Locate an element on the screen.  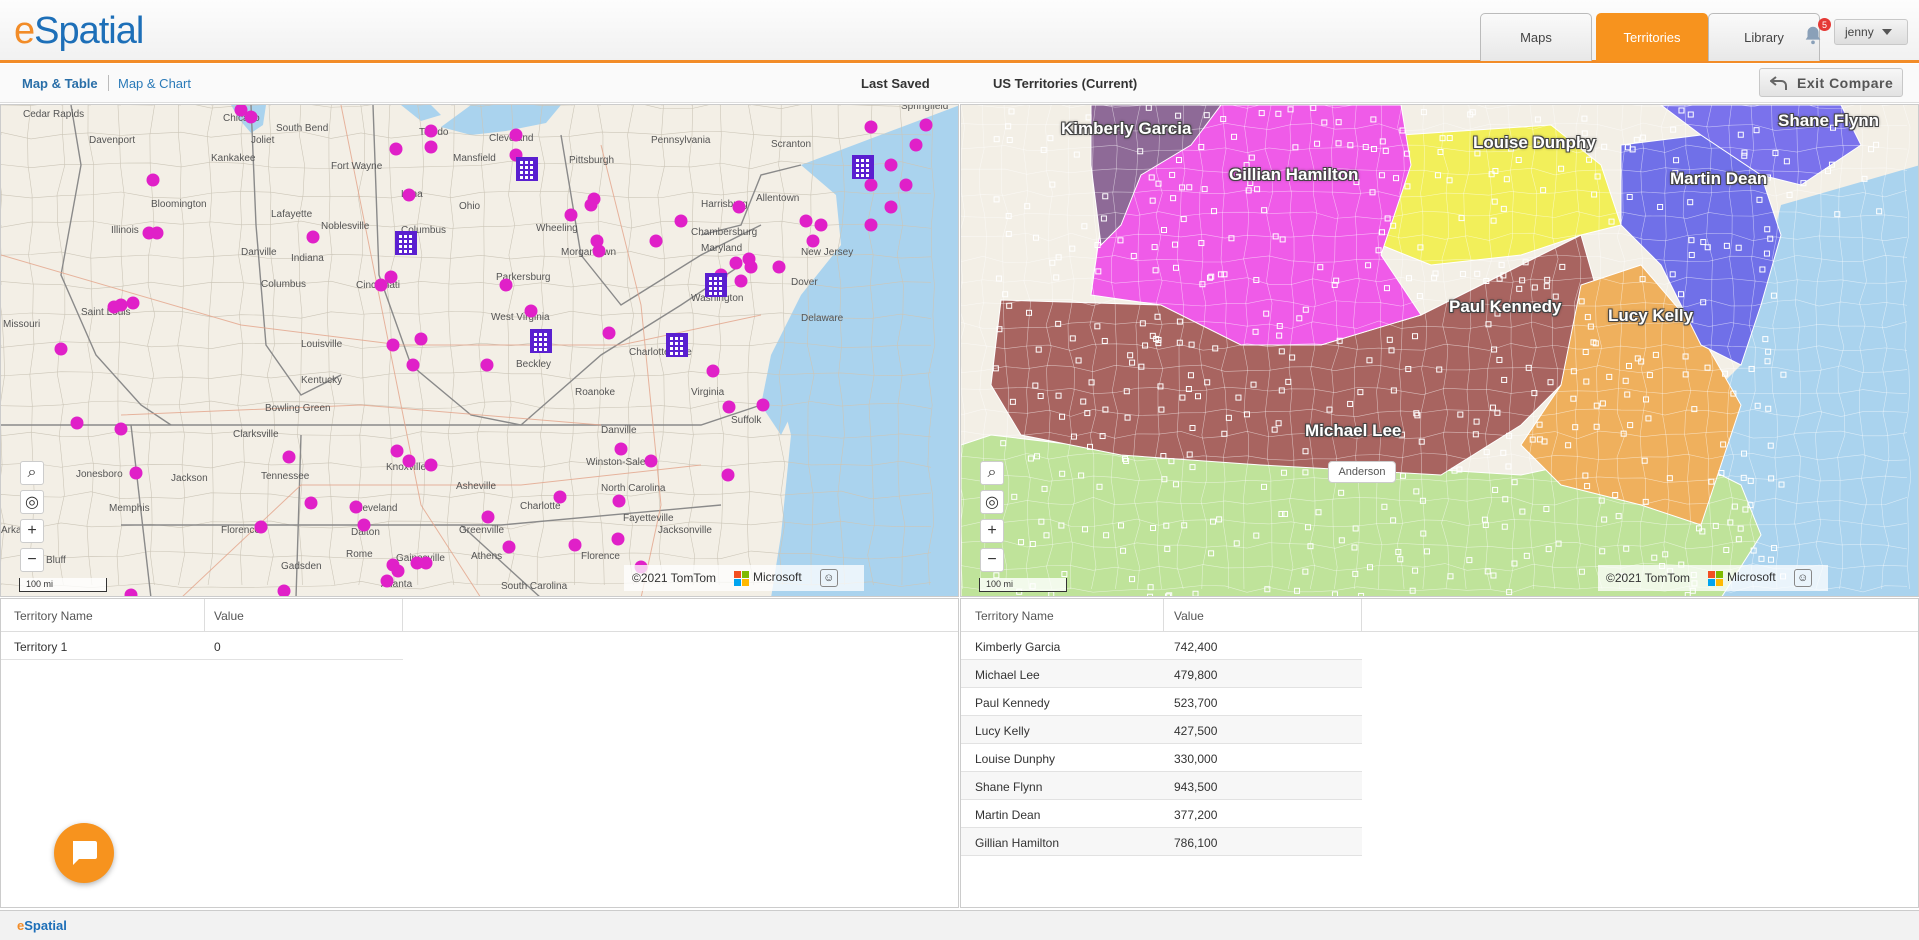
app-logo: eSpatial is located at coordinates (79, 31).